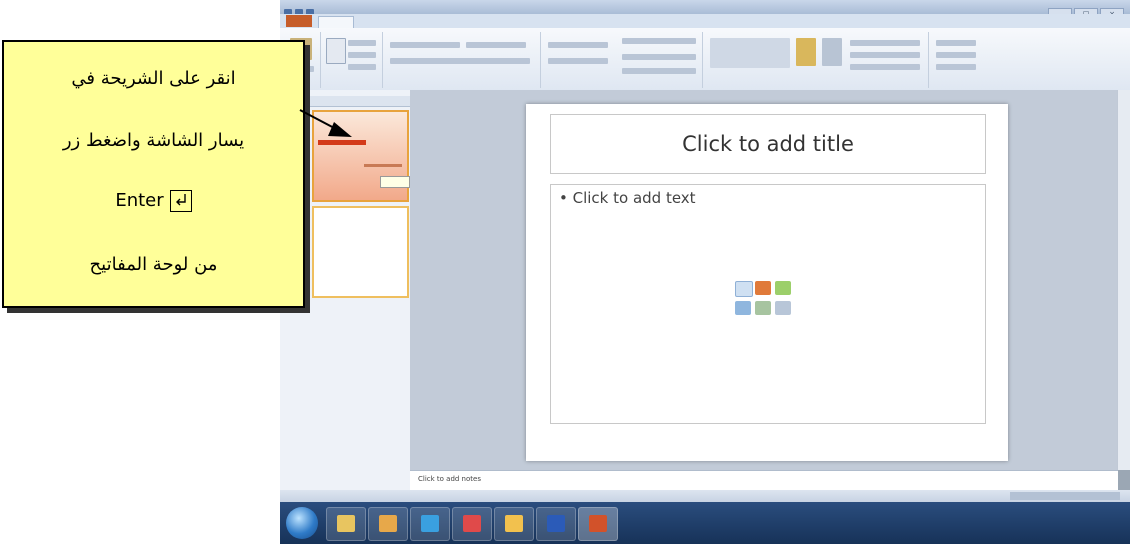 Image resolution: width=1130 pixels, height=544 pixels. What do you see at coordinates (768, 144) in the screenshot?
I see `title-placeholder: Click to add title` at bounding box center [768, 144].